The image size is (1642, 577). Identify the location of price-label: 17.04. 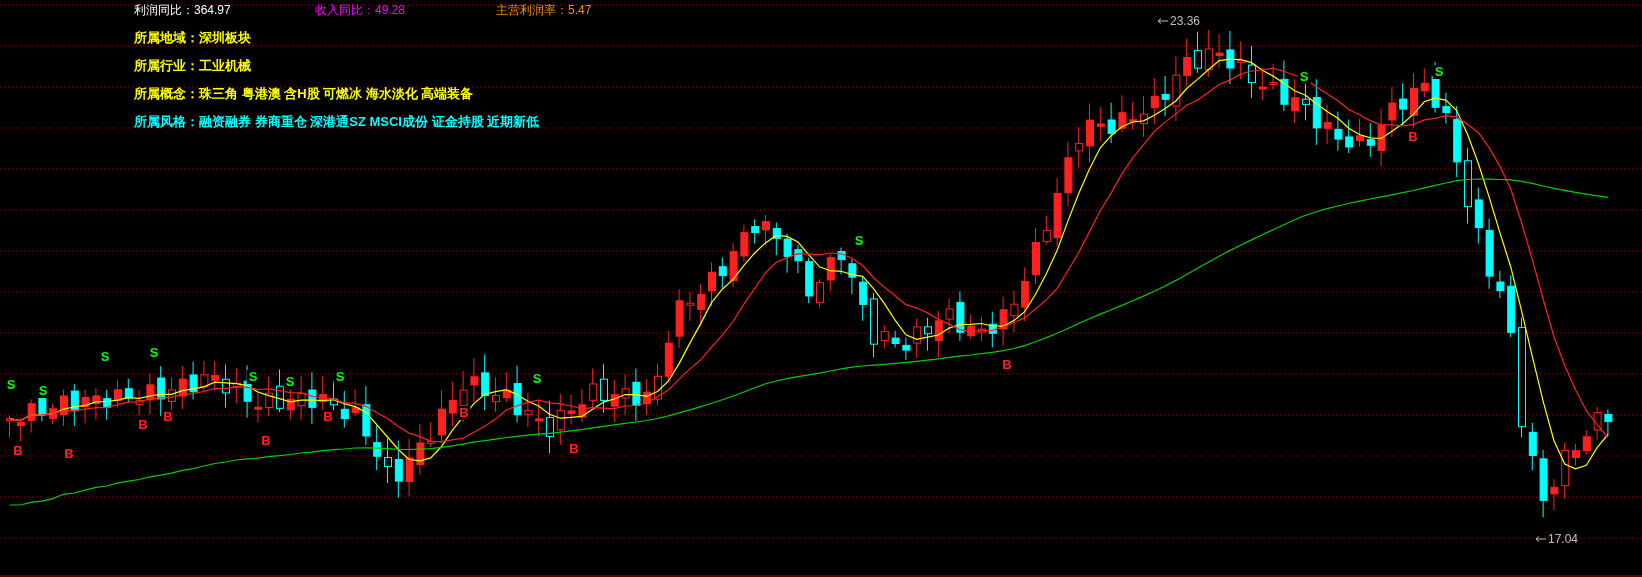
(1563, 539).